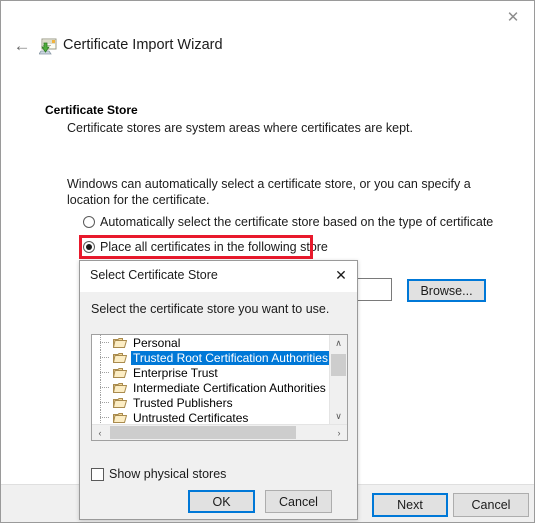 This screenshot has width=535, height=523. What do you see at coordinates (48, 47) in the screenshot?
I see `certificate-import-icon` at bounding box center [48, 47].